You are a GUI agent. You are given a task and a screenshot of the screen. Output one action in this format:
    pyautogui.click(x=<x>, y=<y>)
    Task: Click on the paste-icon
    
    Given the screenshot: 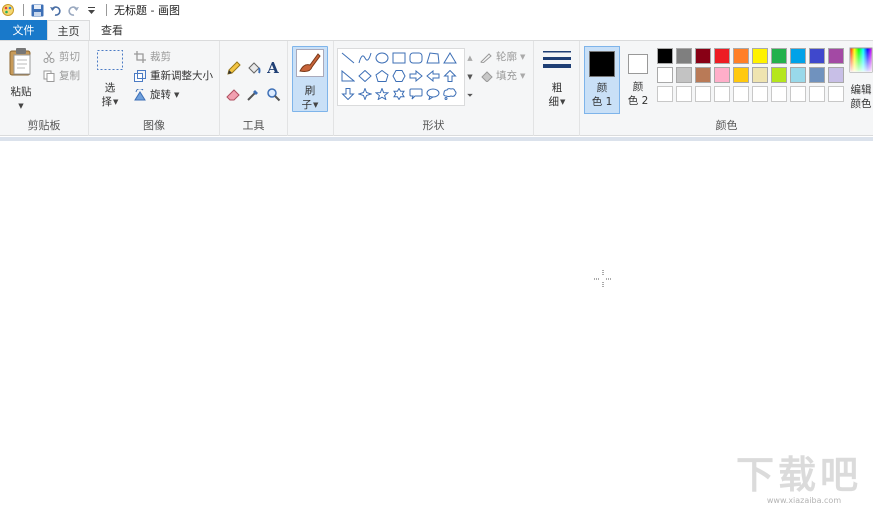 What is the action you would take?
    pyautogui.click(x=21, y=64)
    